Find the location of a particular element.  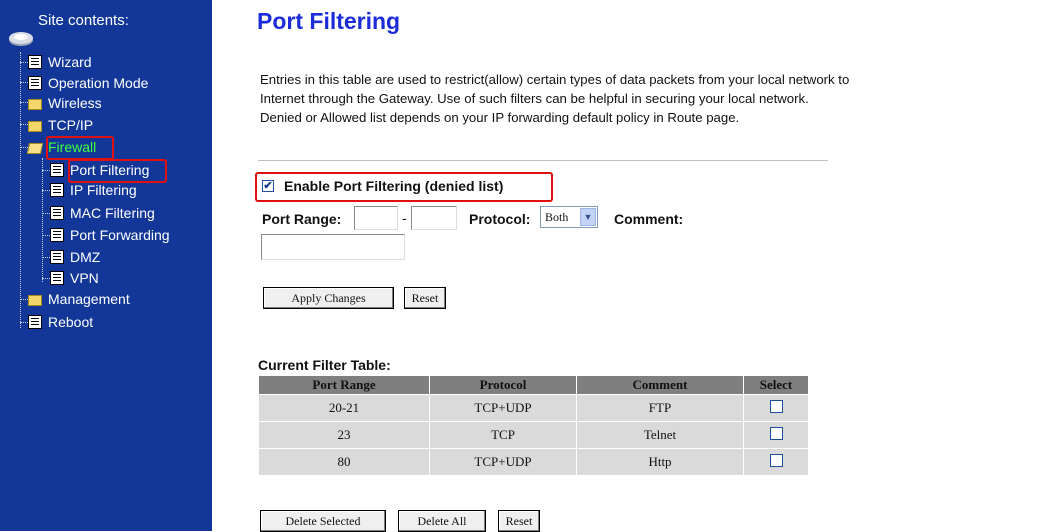

open-folder-icon is located at coordinates (35, 148).